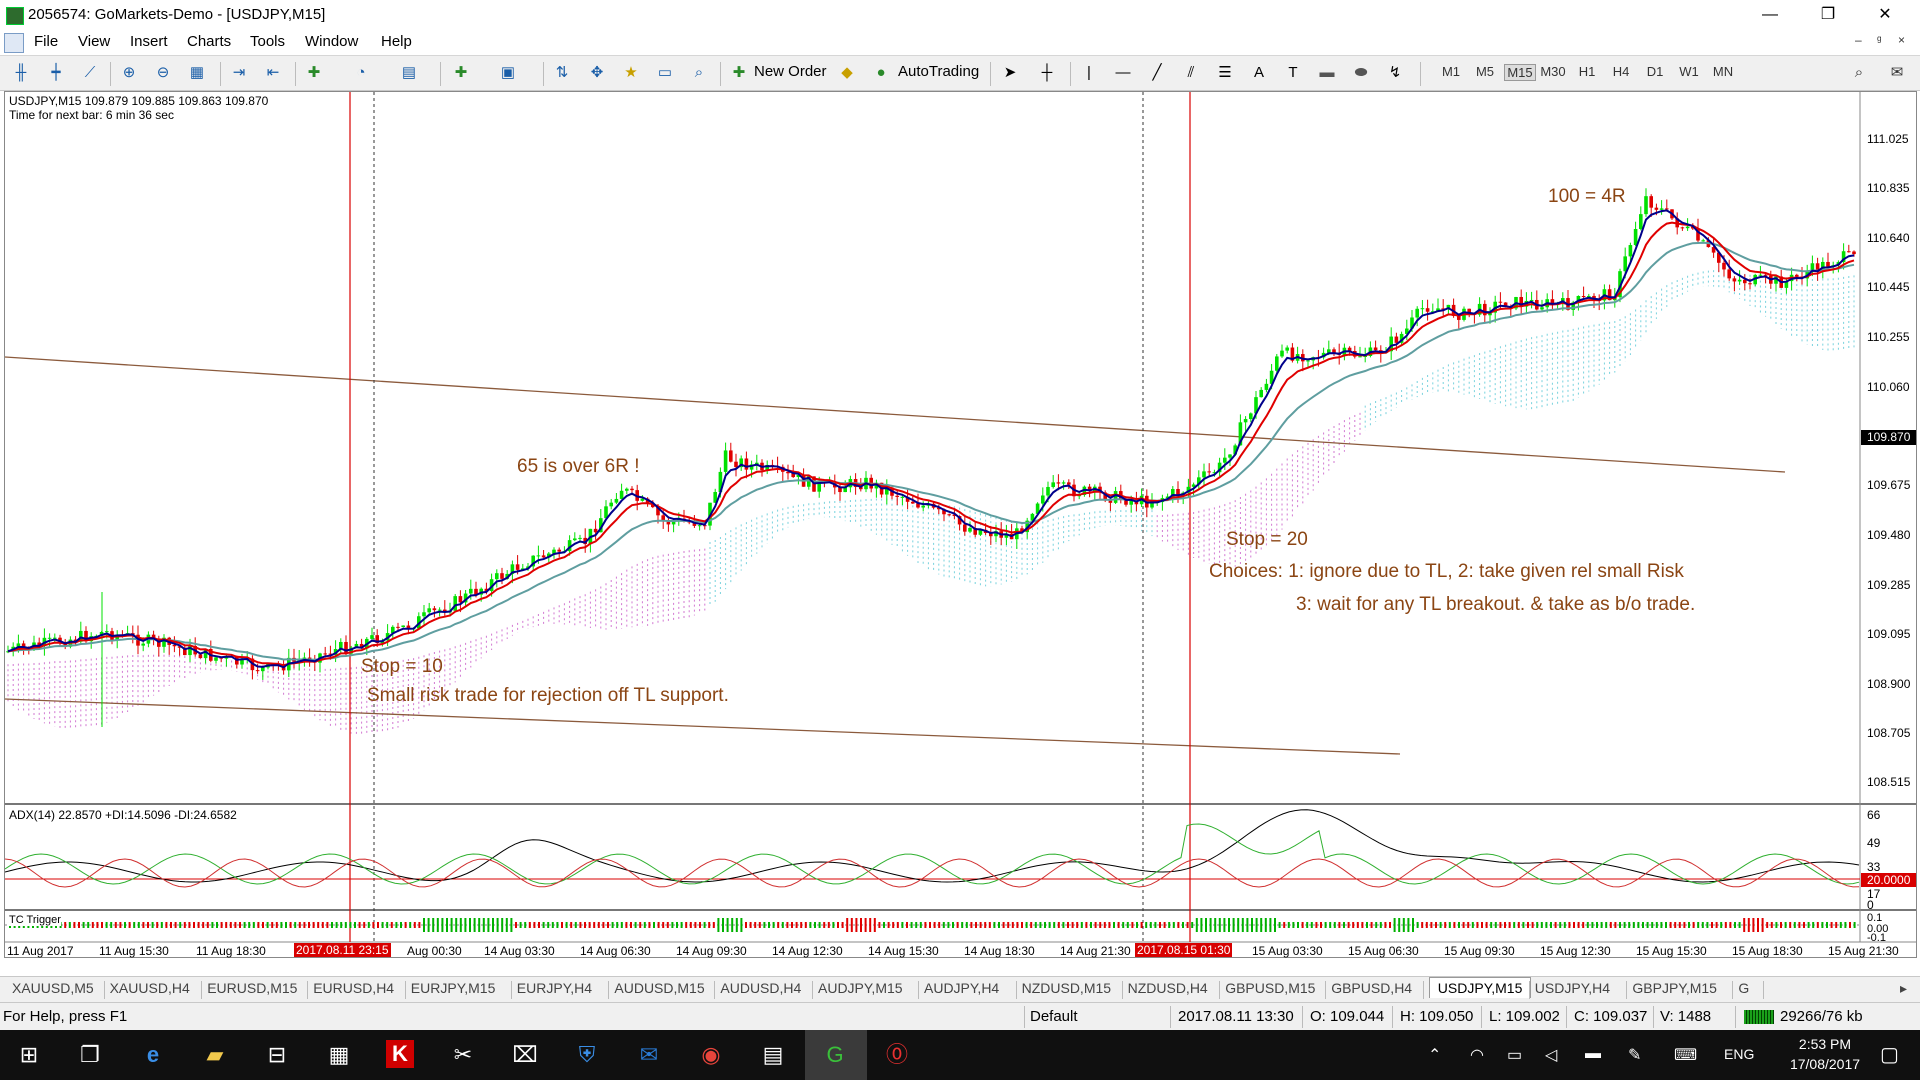  Describe the element at coordinates (881, 73) in the screenshot. I see `autotrading-icon: ●` at that location.